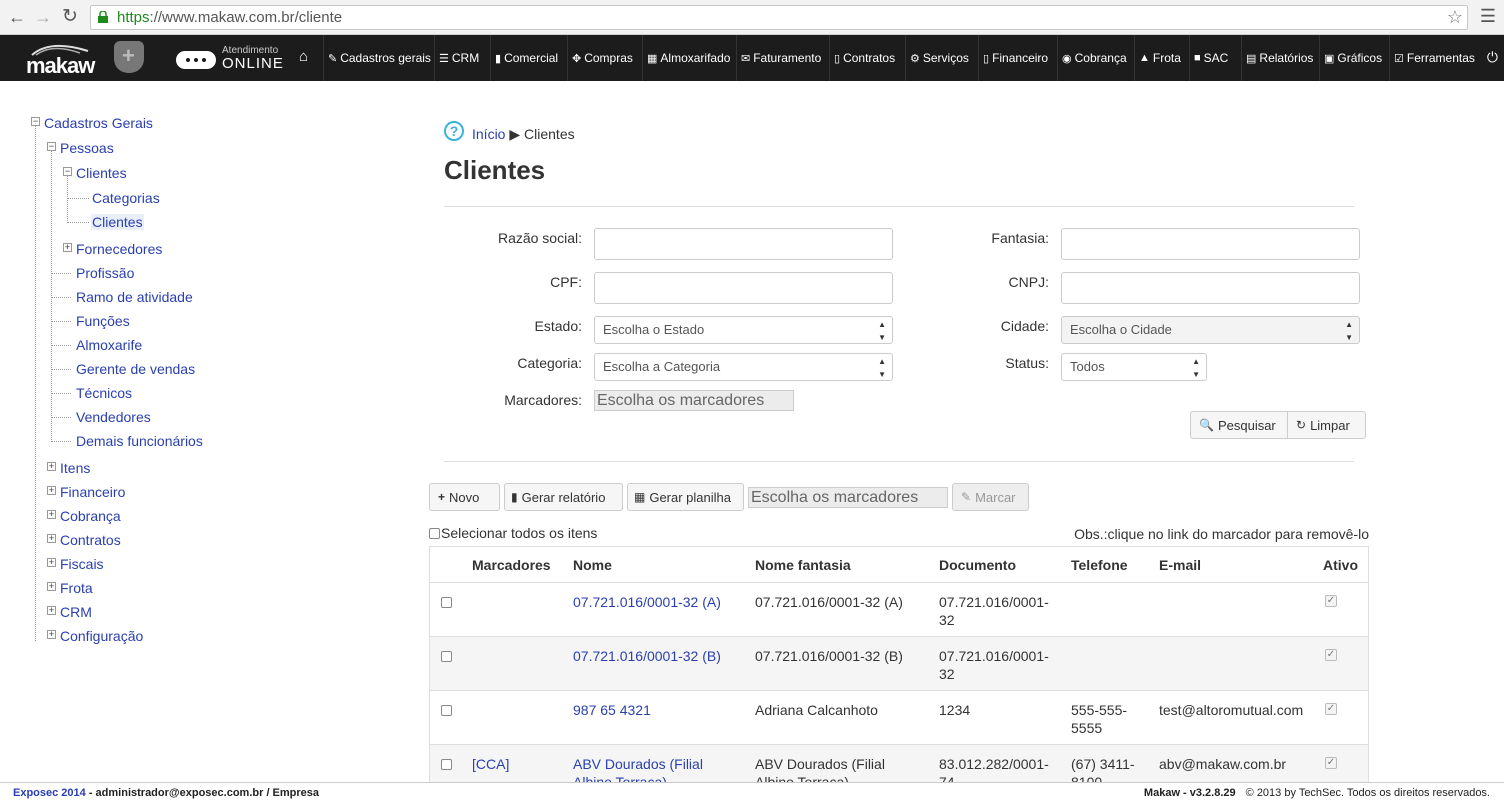 This screenshot has height=804, width=1504. I want to click on sidebar-item-contratos: Contratos, so click(90, 540).